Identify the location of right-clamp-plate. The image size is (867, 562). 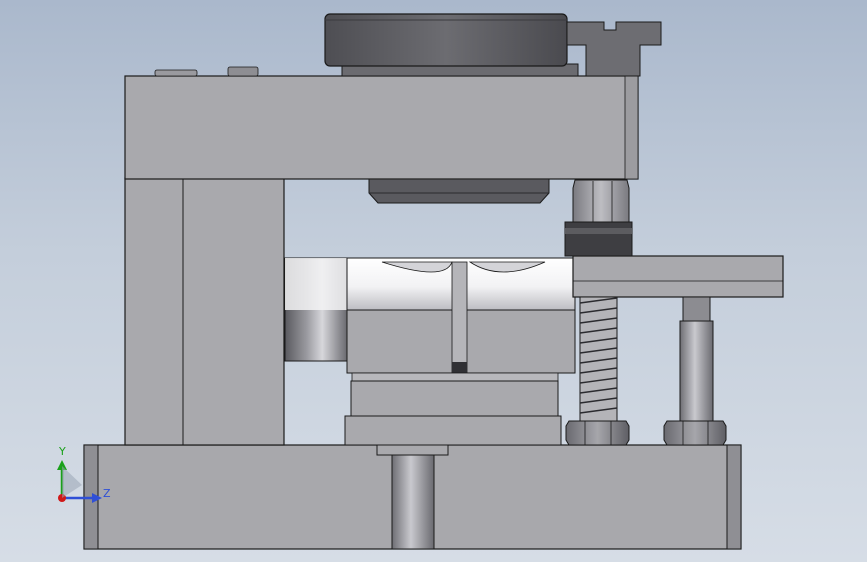
(678, 276).